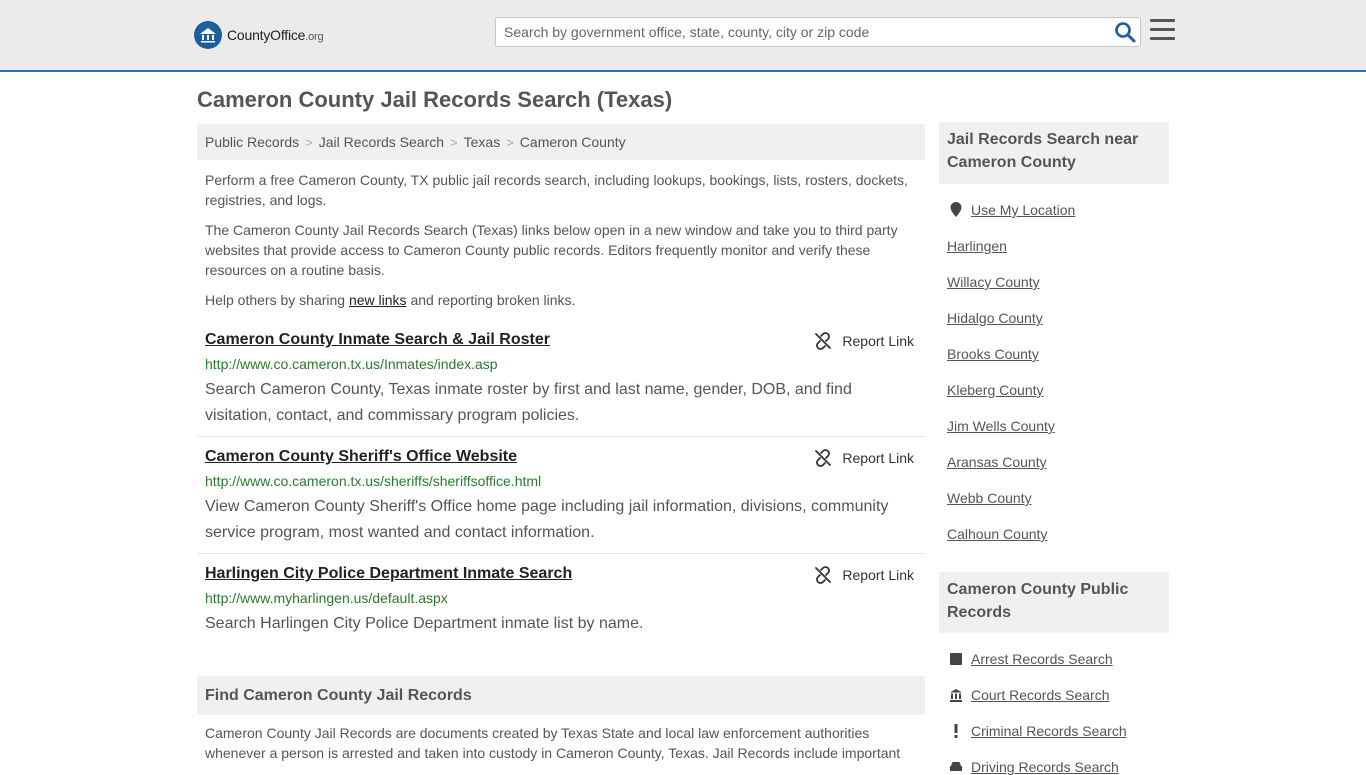  What do you see at coordinates (989, 498) in the screenshot?
I see `nearby-link-webb-county: Webb County` at bounding box center [989, 498].